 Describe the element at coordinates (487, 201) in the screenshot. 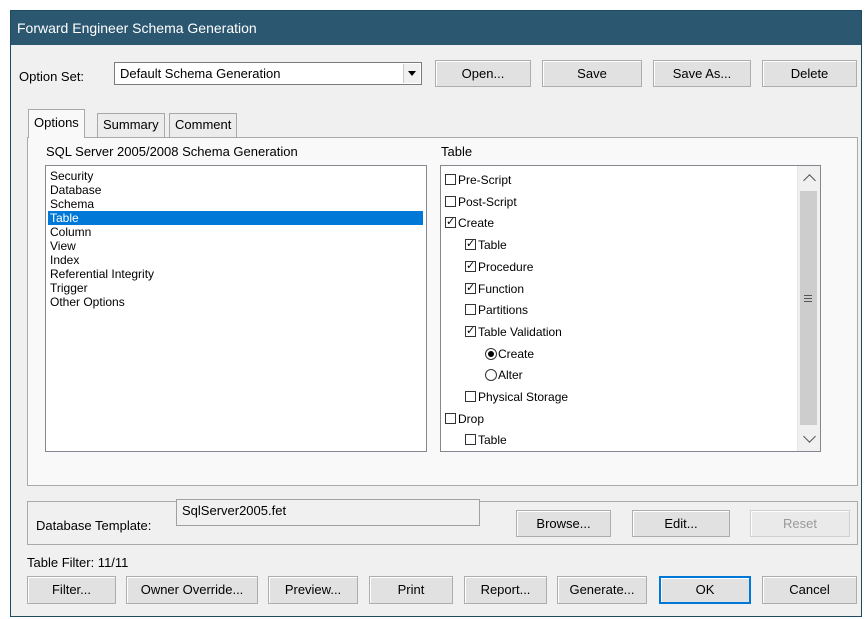

I see `option-label: Post-Script` at that location.